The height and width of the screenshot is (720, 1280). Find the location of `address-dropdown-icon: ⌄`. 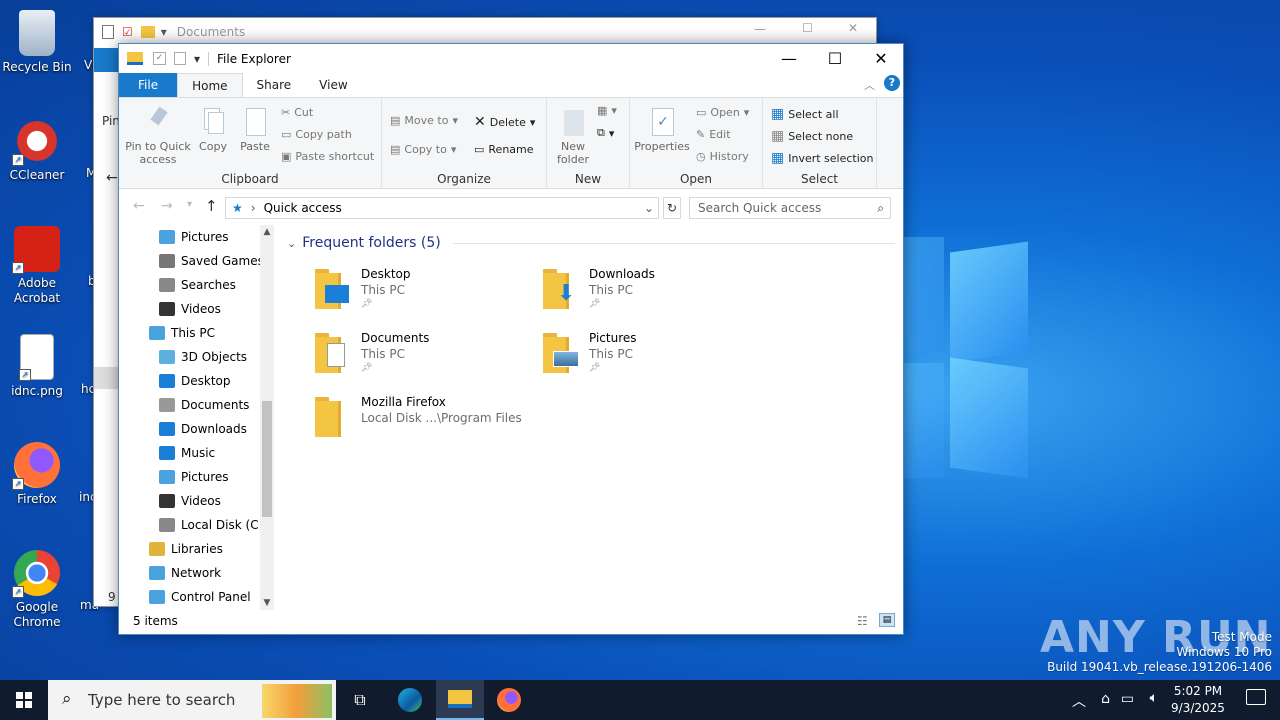

address-dropdown-icon: ⌄ is located at coordinates (649, 208).